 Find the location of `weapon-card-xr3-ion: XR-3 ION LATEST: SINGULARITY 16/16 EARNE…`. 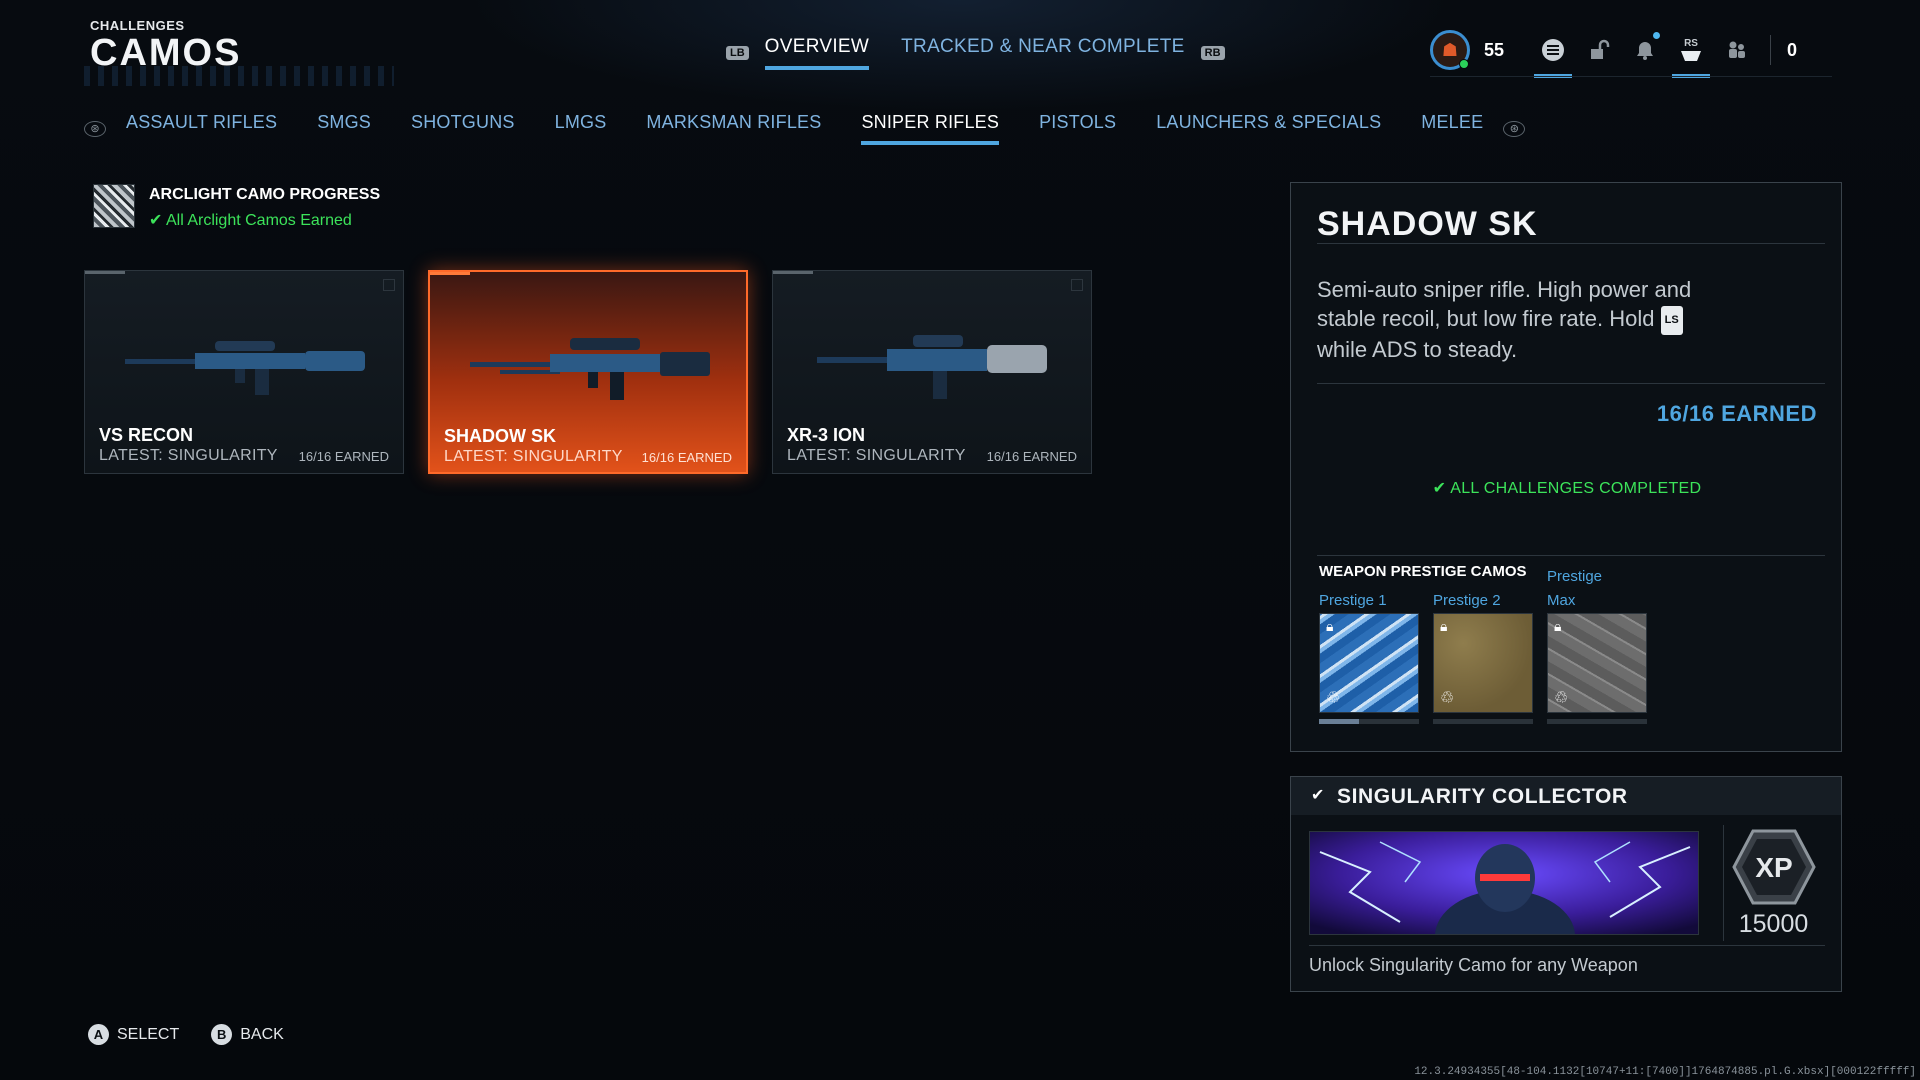

weapon-card-xr3-ion: XR-3 ION LATEST: SINGULARITY 16/16 EARNE… is located at coordinates (932, 372).